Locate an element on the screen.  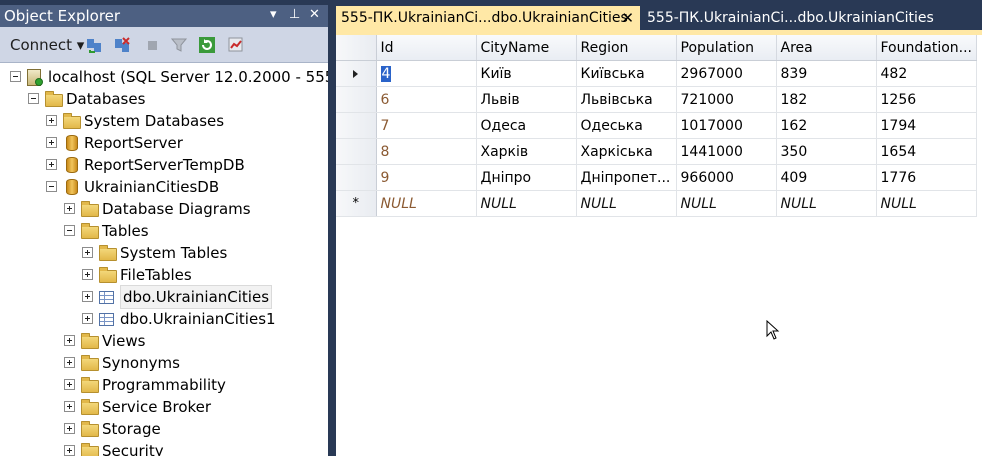
refresh-icon is located at coordinates (207, 45).